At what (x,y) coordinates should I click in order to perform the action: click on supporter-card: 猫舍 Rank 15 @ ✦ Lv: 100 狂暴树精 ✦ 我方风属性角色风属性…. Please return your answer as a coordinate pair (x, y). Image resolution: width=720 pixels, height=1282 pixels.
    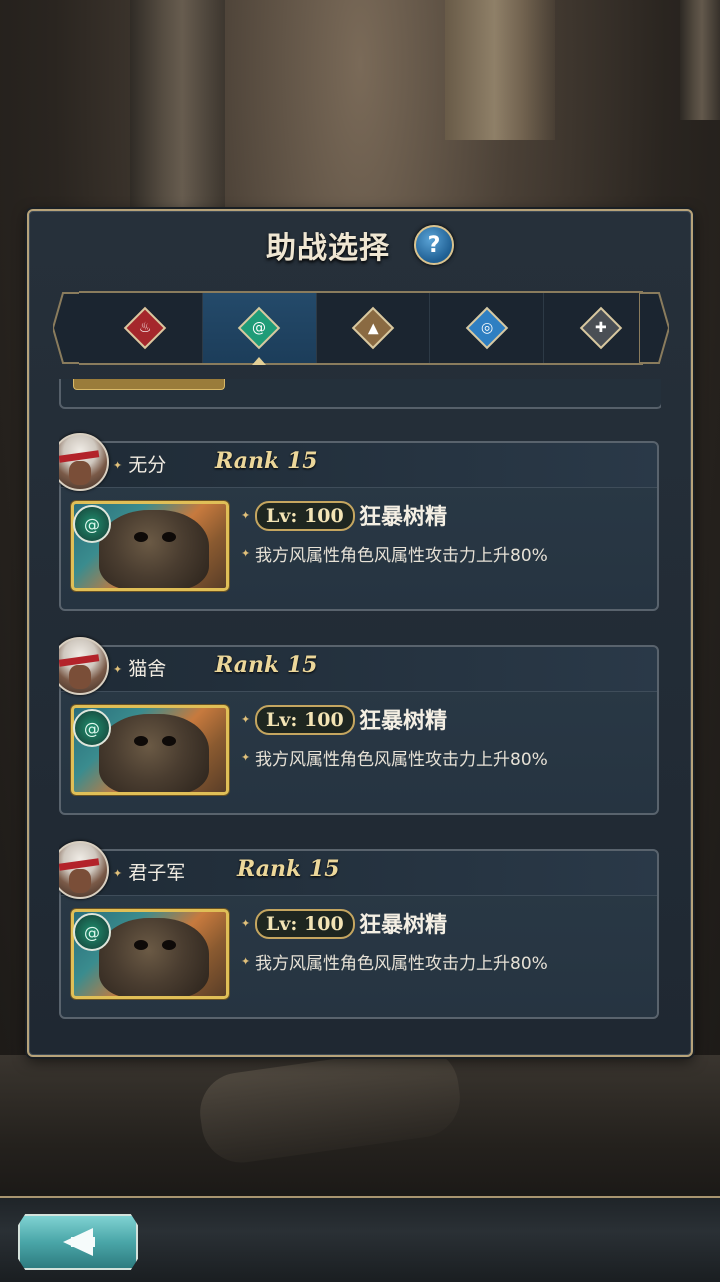
    Looking at the image, I should click on (359, 726).